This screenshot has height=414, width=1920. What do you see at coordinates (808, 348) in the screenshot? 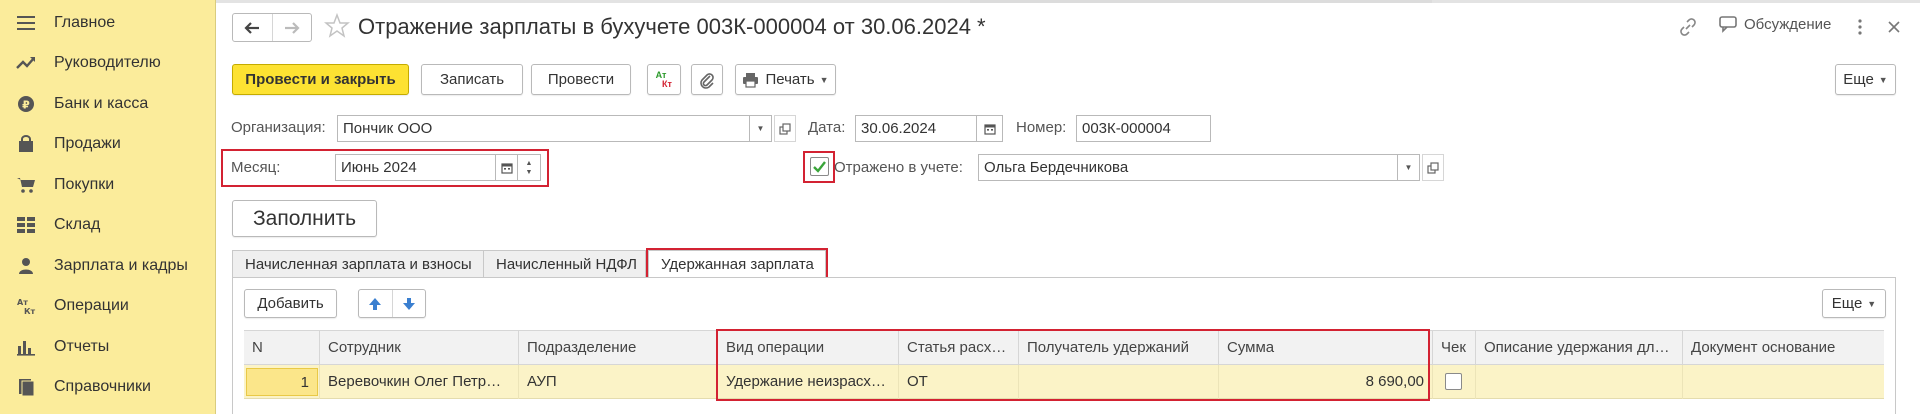
I see `column-header-operation: Вид операции` at bounding box center [808, 348].